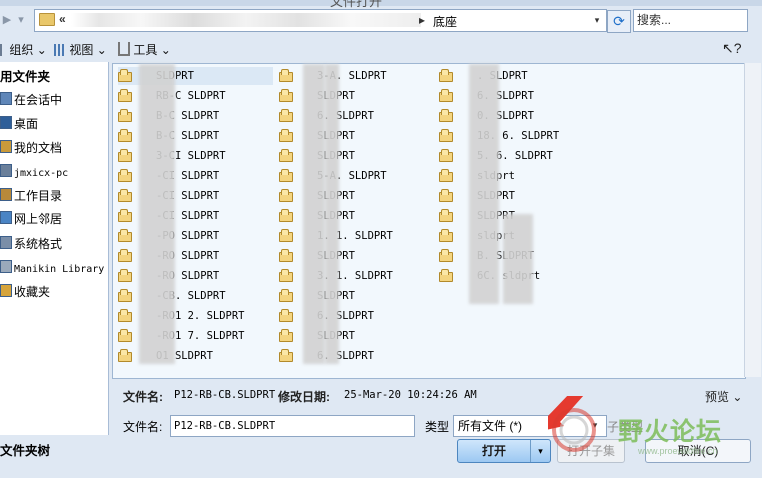 Image resolution: width=762 pixels, height=478 pixels. What do you see at coordinates (41, 173) in the screenshot?
I see `sidebar-item-label: jmxicx-pc` at bounding box center [41, 173].